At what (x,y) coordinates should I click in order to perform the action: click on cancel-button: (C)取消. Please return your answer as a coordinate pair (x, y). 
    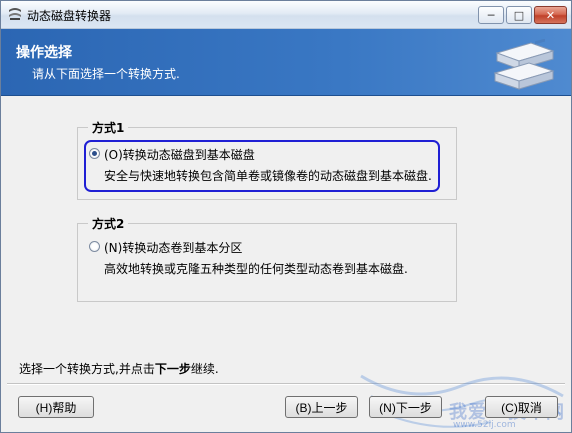
    Looking at the image, I should click on (521, 407).